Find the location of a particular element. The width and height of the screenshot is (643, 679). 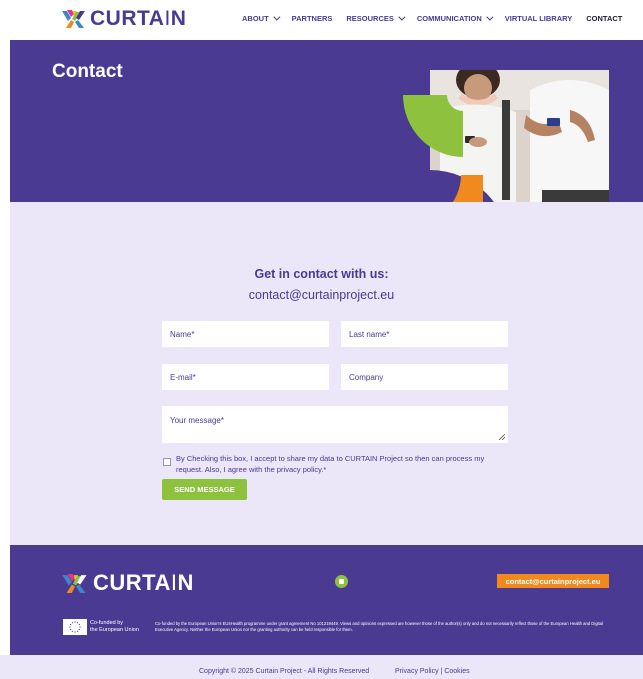

name-field: Name* is located at coordinates (245, 334).